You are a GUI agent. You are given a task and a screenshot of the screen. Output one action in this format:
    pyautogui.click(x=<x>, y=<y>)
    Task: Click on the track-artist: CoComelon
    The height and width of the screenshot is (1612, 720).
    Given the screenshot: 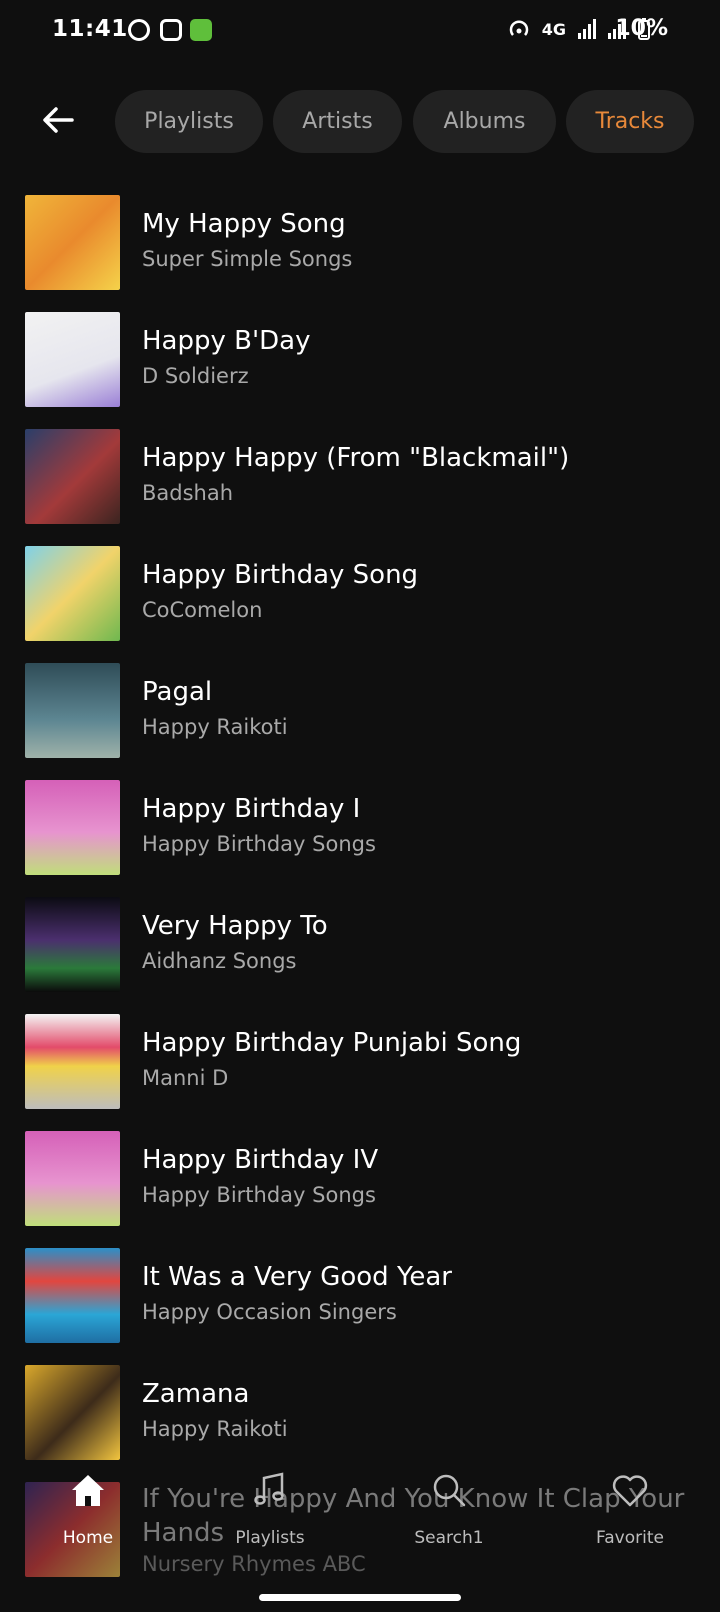 What is the action you would take?
    pyautogui.click(x=202, y=610)
    